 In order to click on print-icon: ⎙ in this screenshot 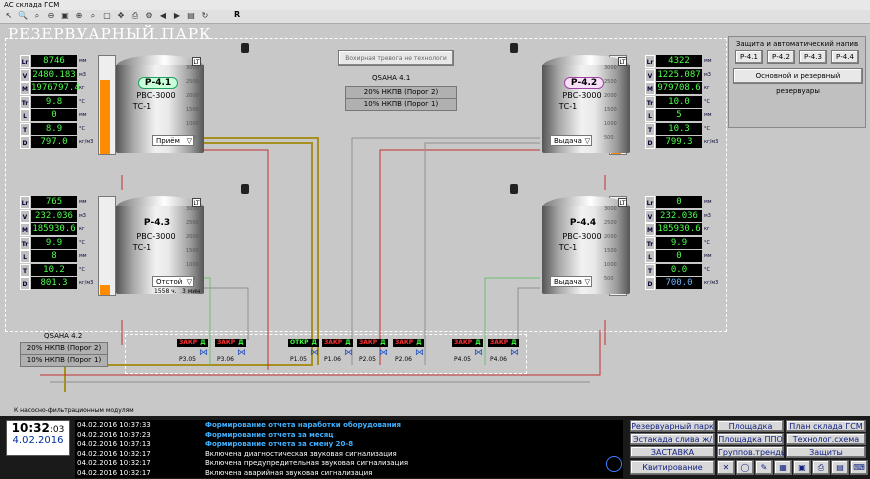, I will do `click(821, 467)`.